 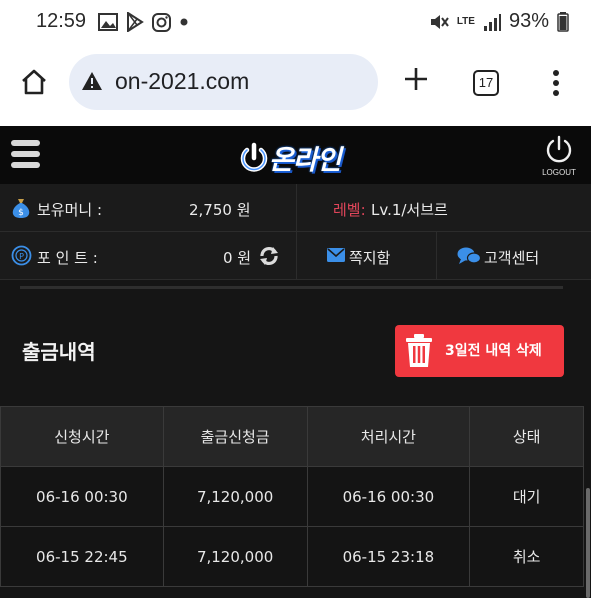 I want to click on hamburger-menu-icon, so click(x=25, y=154).